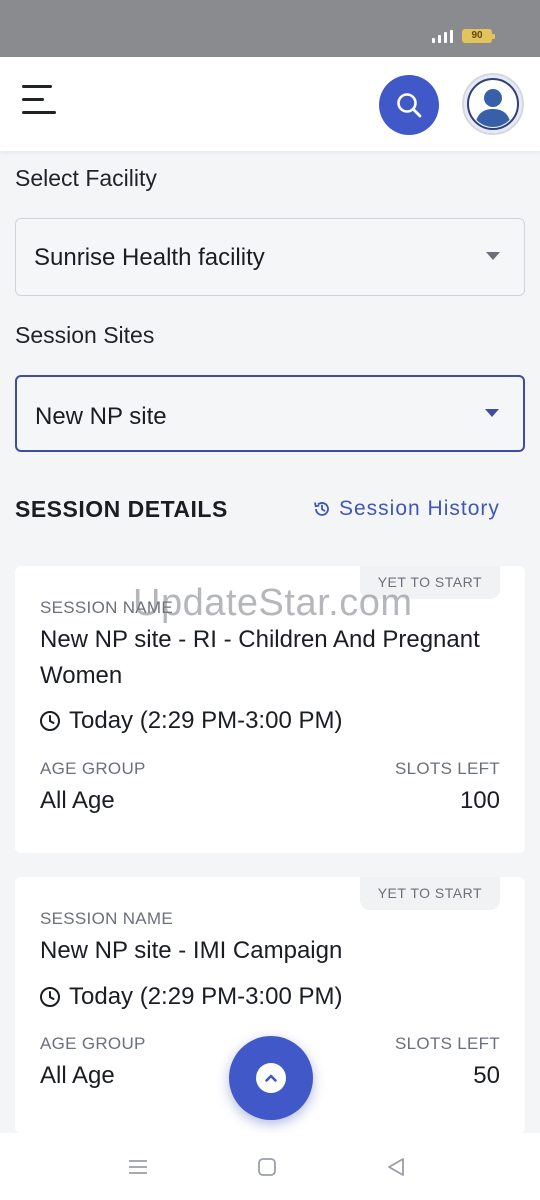 The image size is (540, 1200). I want to click on facility-select: Sunrise Health facility, so click(270, 257).